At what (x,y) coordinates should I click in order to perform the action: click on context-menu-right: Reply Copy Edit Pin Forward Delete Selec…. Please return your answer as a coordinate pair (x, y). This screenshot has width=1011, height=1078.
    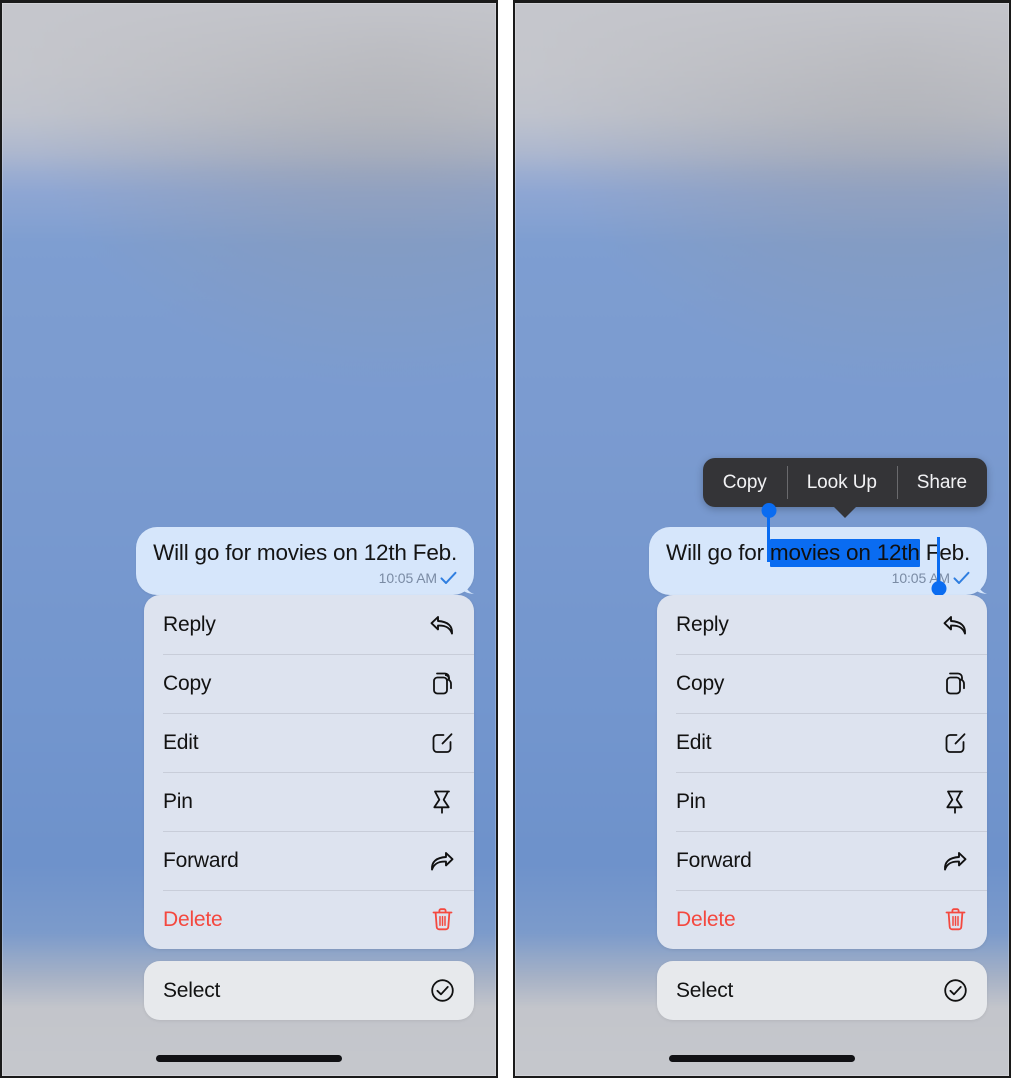
    Looking at the image, I should click on (822, 807).